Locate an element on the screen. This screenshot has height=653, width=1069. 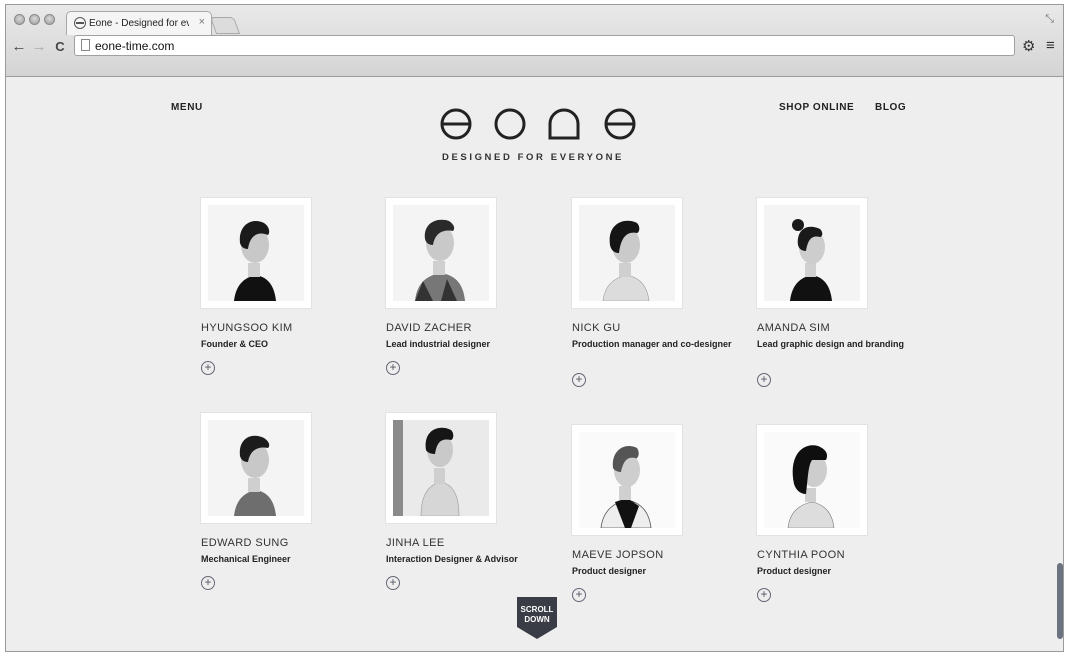
tab-title: Eone - Designed for everyone is located at coordinates (139, 23).